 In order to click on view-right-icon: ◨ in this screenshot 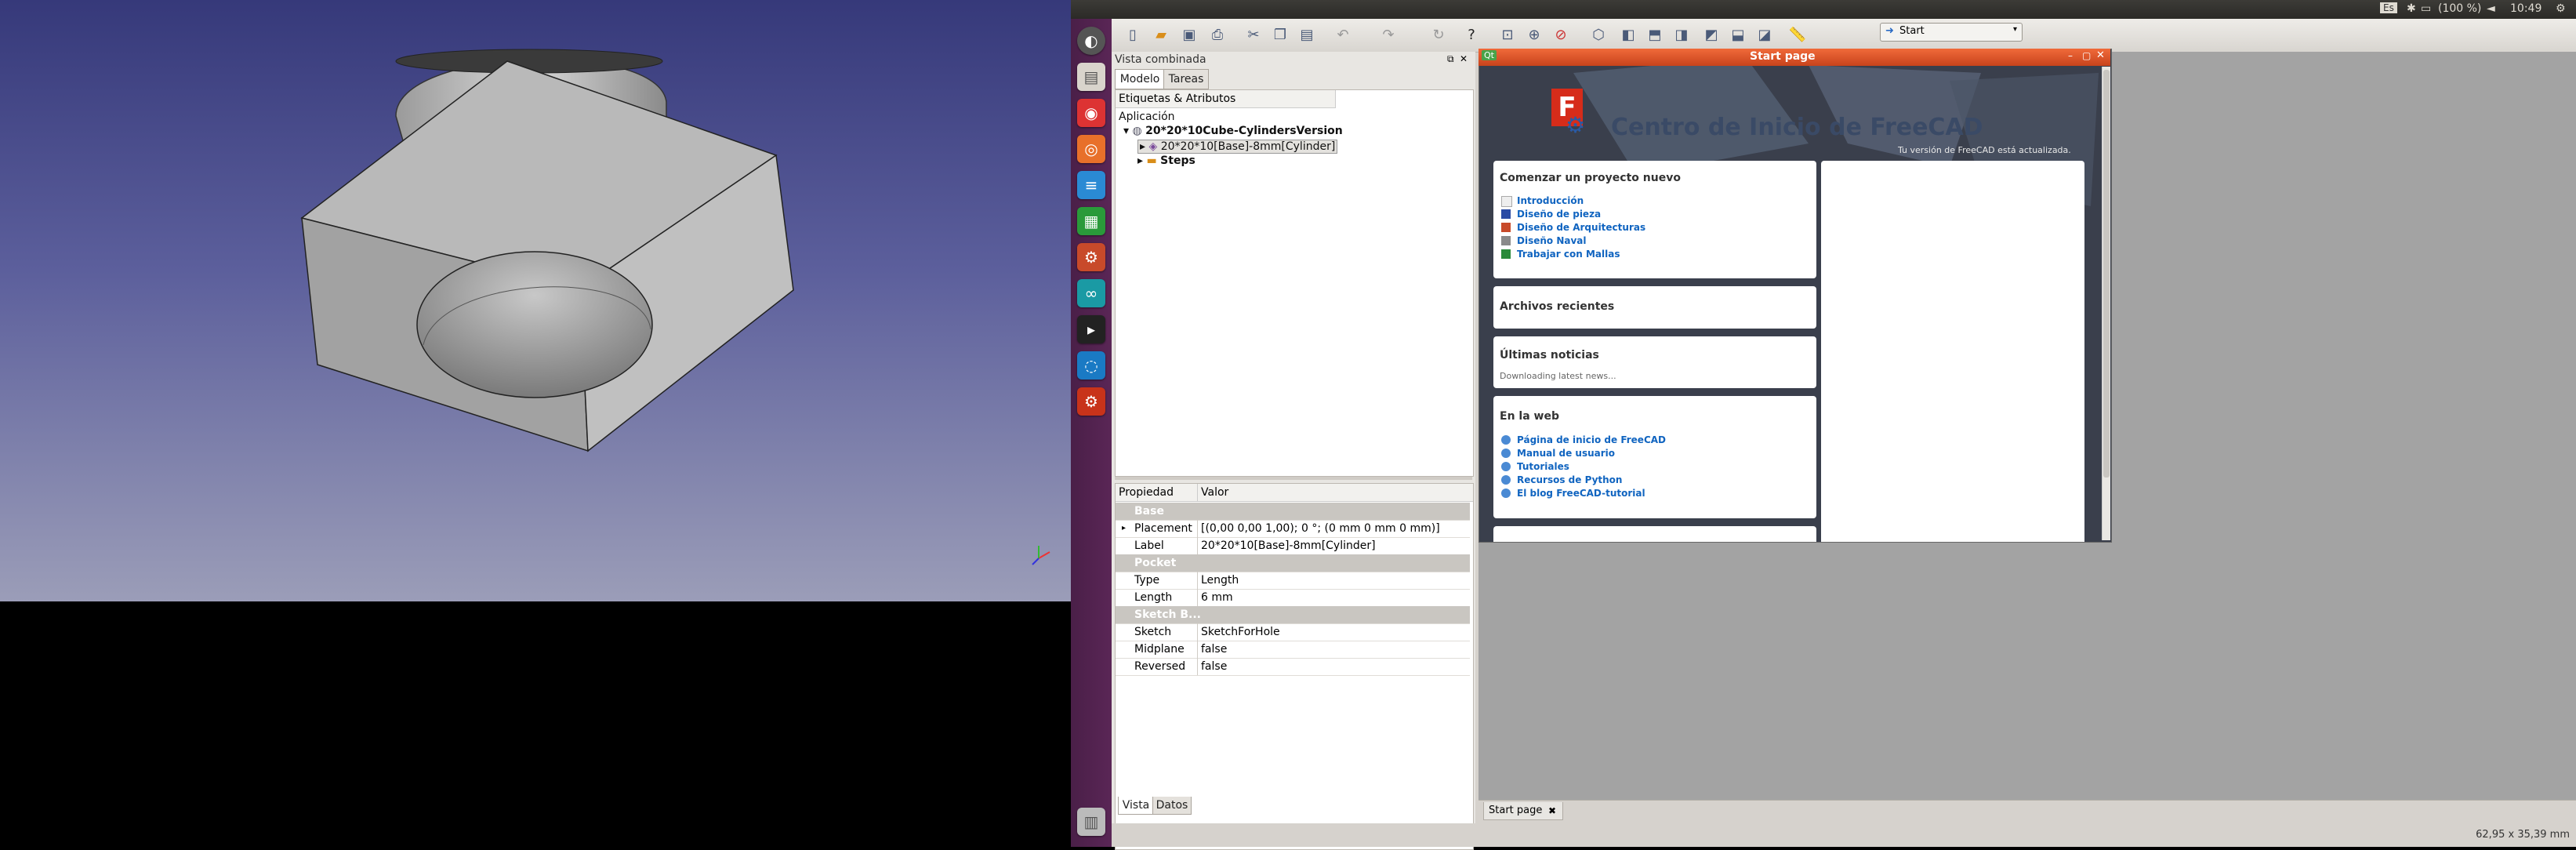, I will do `click(1682, 35)`.